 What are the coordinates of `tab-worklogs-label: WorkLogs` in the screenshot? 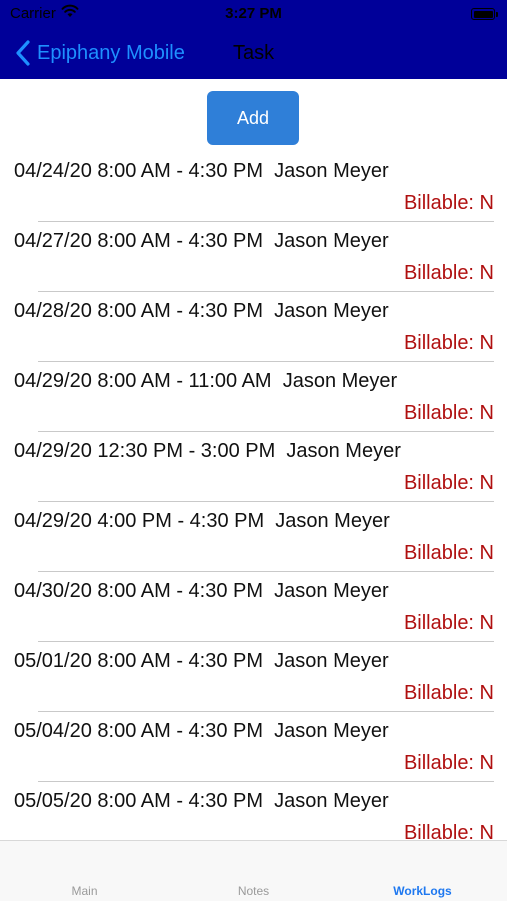 It's located at (422, 891).